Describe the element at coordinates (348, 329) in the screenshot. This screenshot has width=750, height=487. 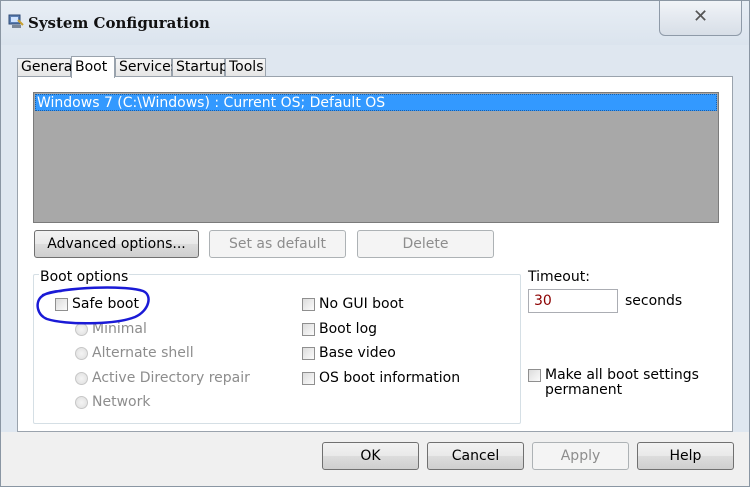
I see `boot-log-label: Boot log` at that location.